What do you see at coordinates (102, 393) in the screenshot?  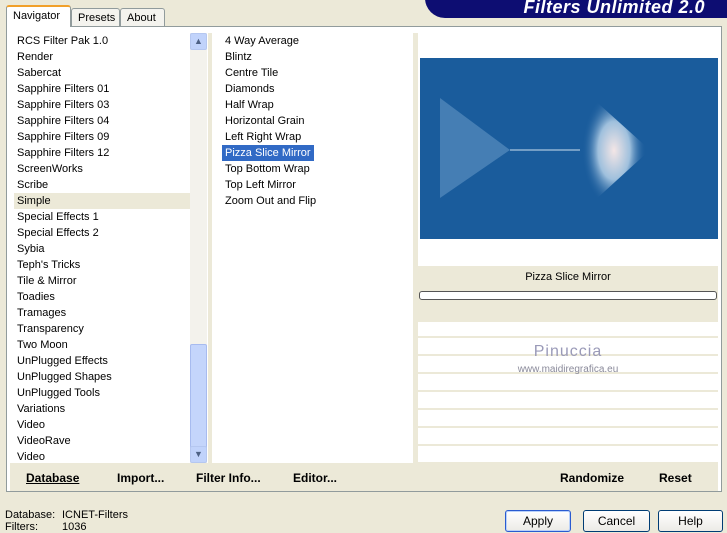 I see `list-item: UnPlugged Tools` at bounding box center [102, 393].